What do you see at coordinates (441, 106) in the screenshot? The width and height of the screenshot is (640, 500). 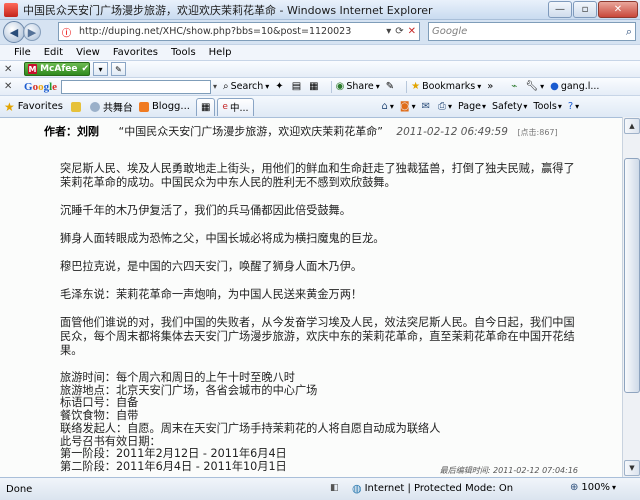 I see `print-icon: ⎙` at bounding box center [441, 106].